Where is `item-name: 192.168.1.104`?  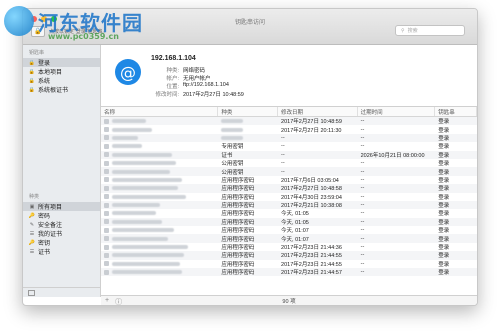 item-name: 192.168.1.104 is located at coordinates (173, 58).